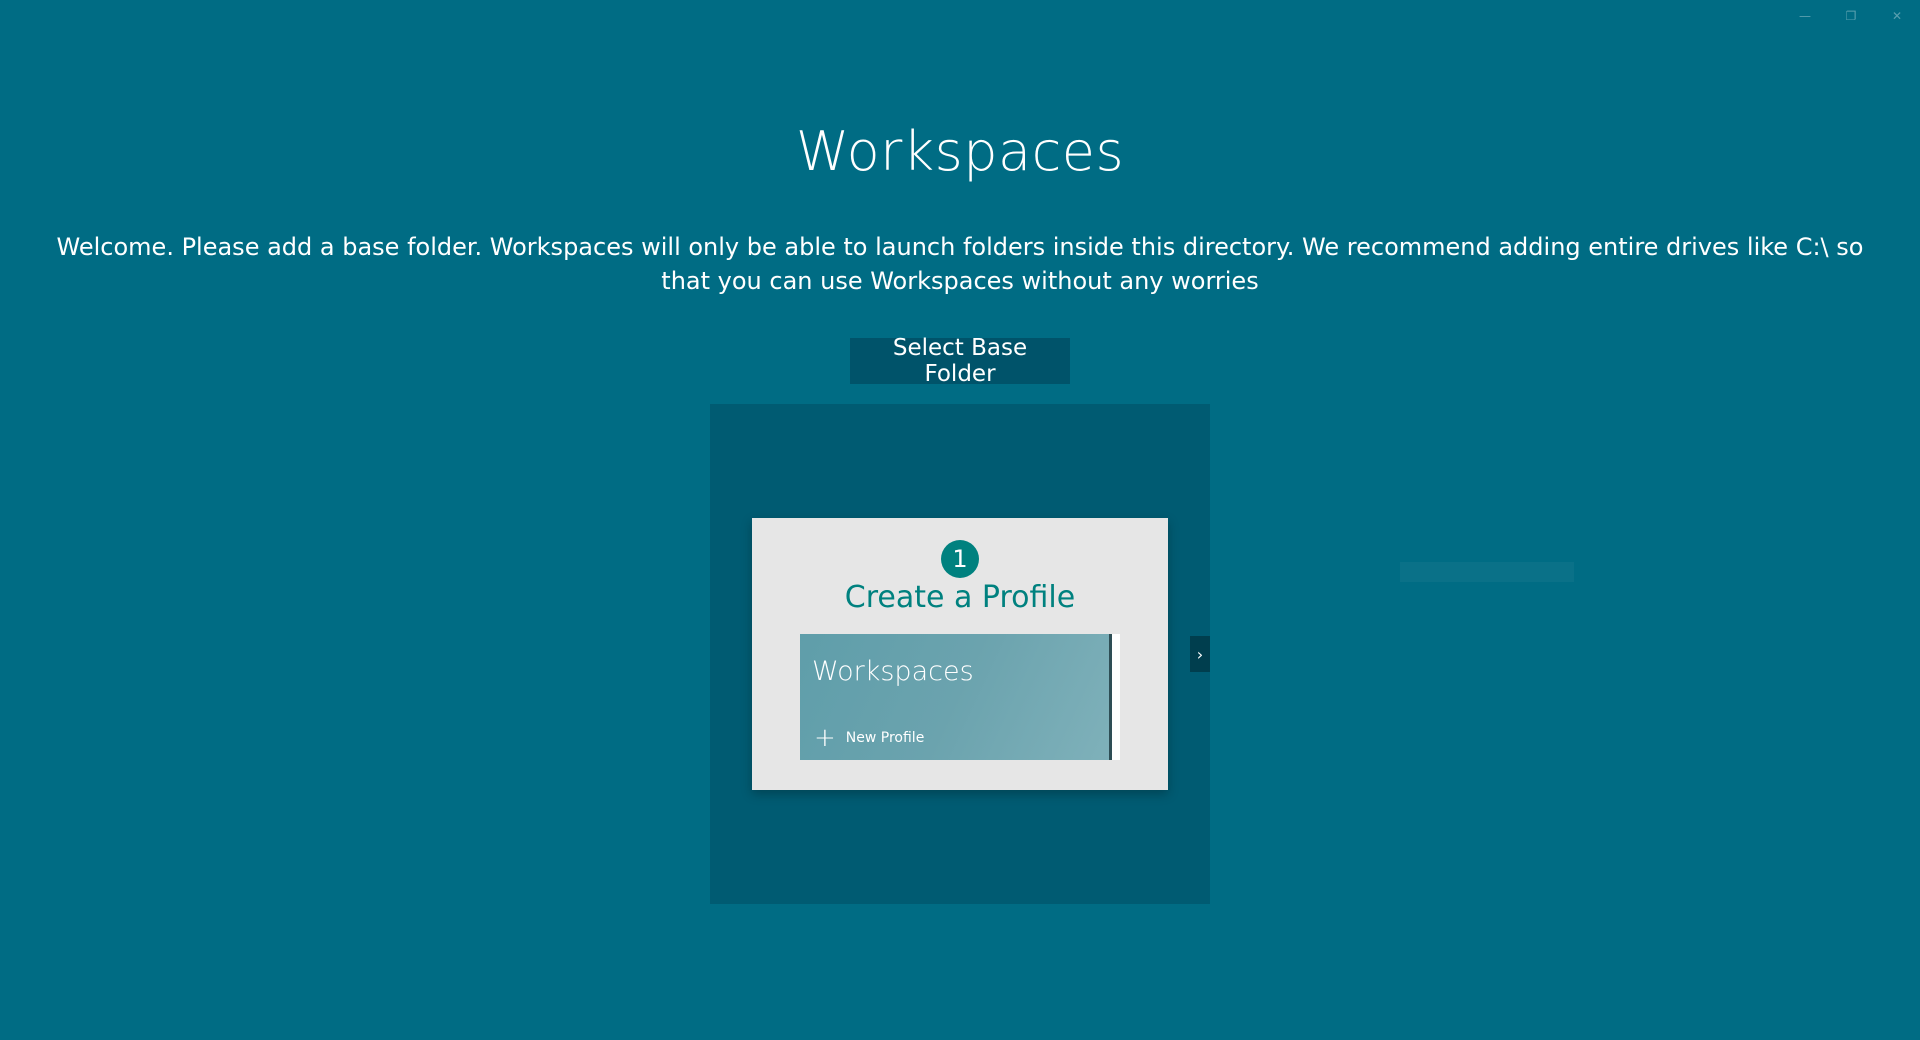 This screenshot has height=1040, width=1920. I want to click on minimize-icon: —, so click(1805, 16).